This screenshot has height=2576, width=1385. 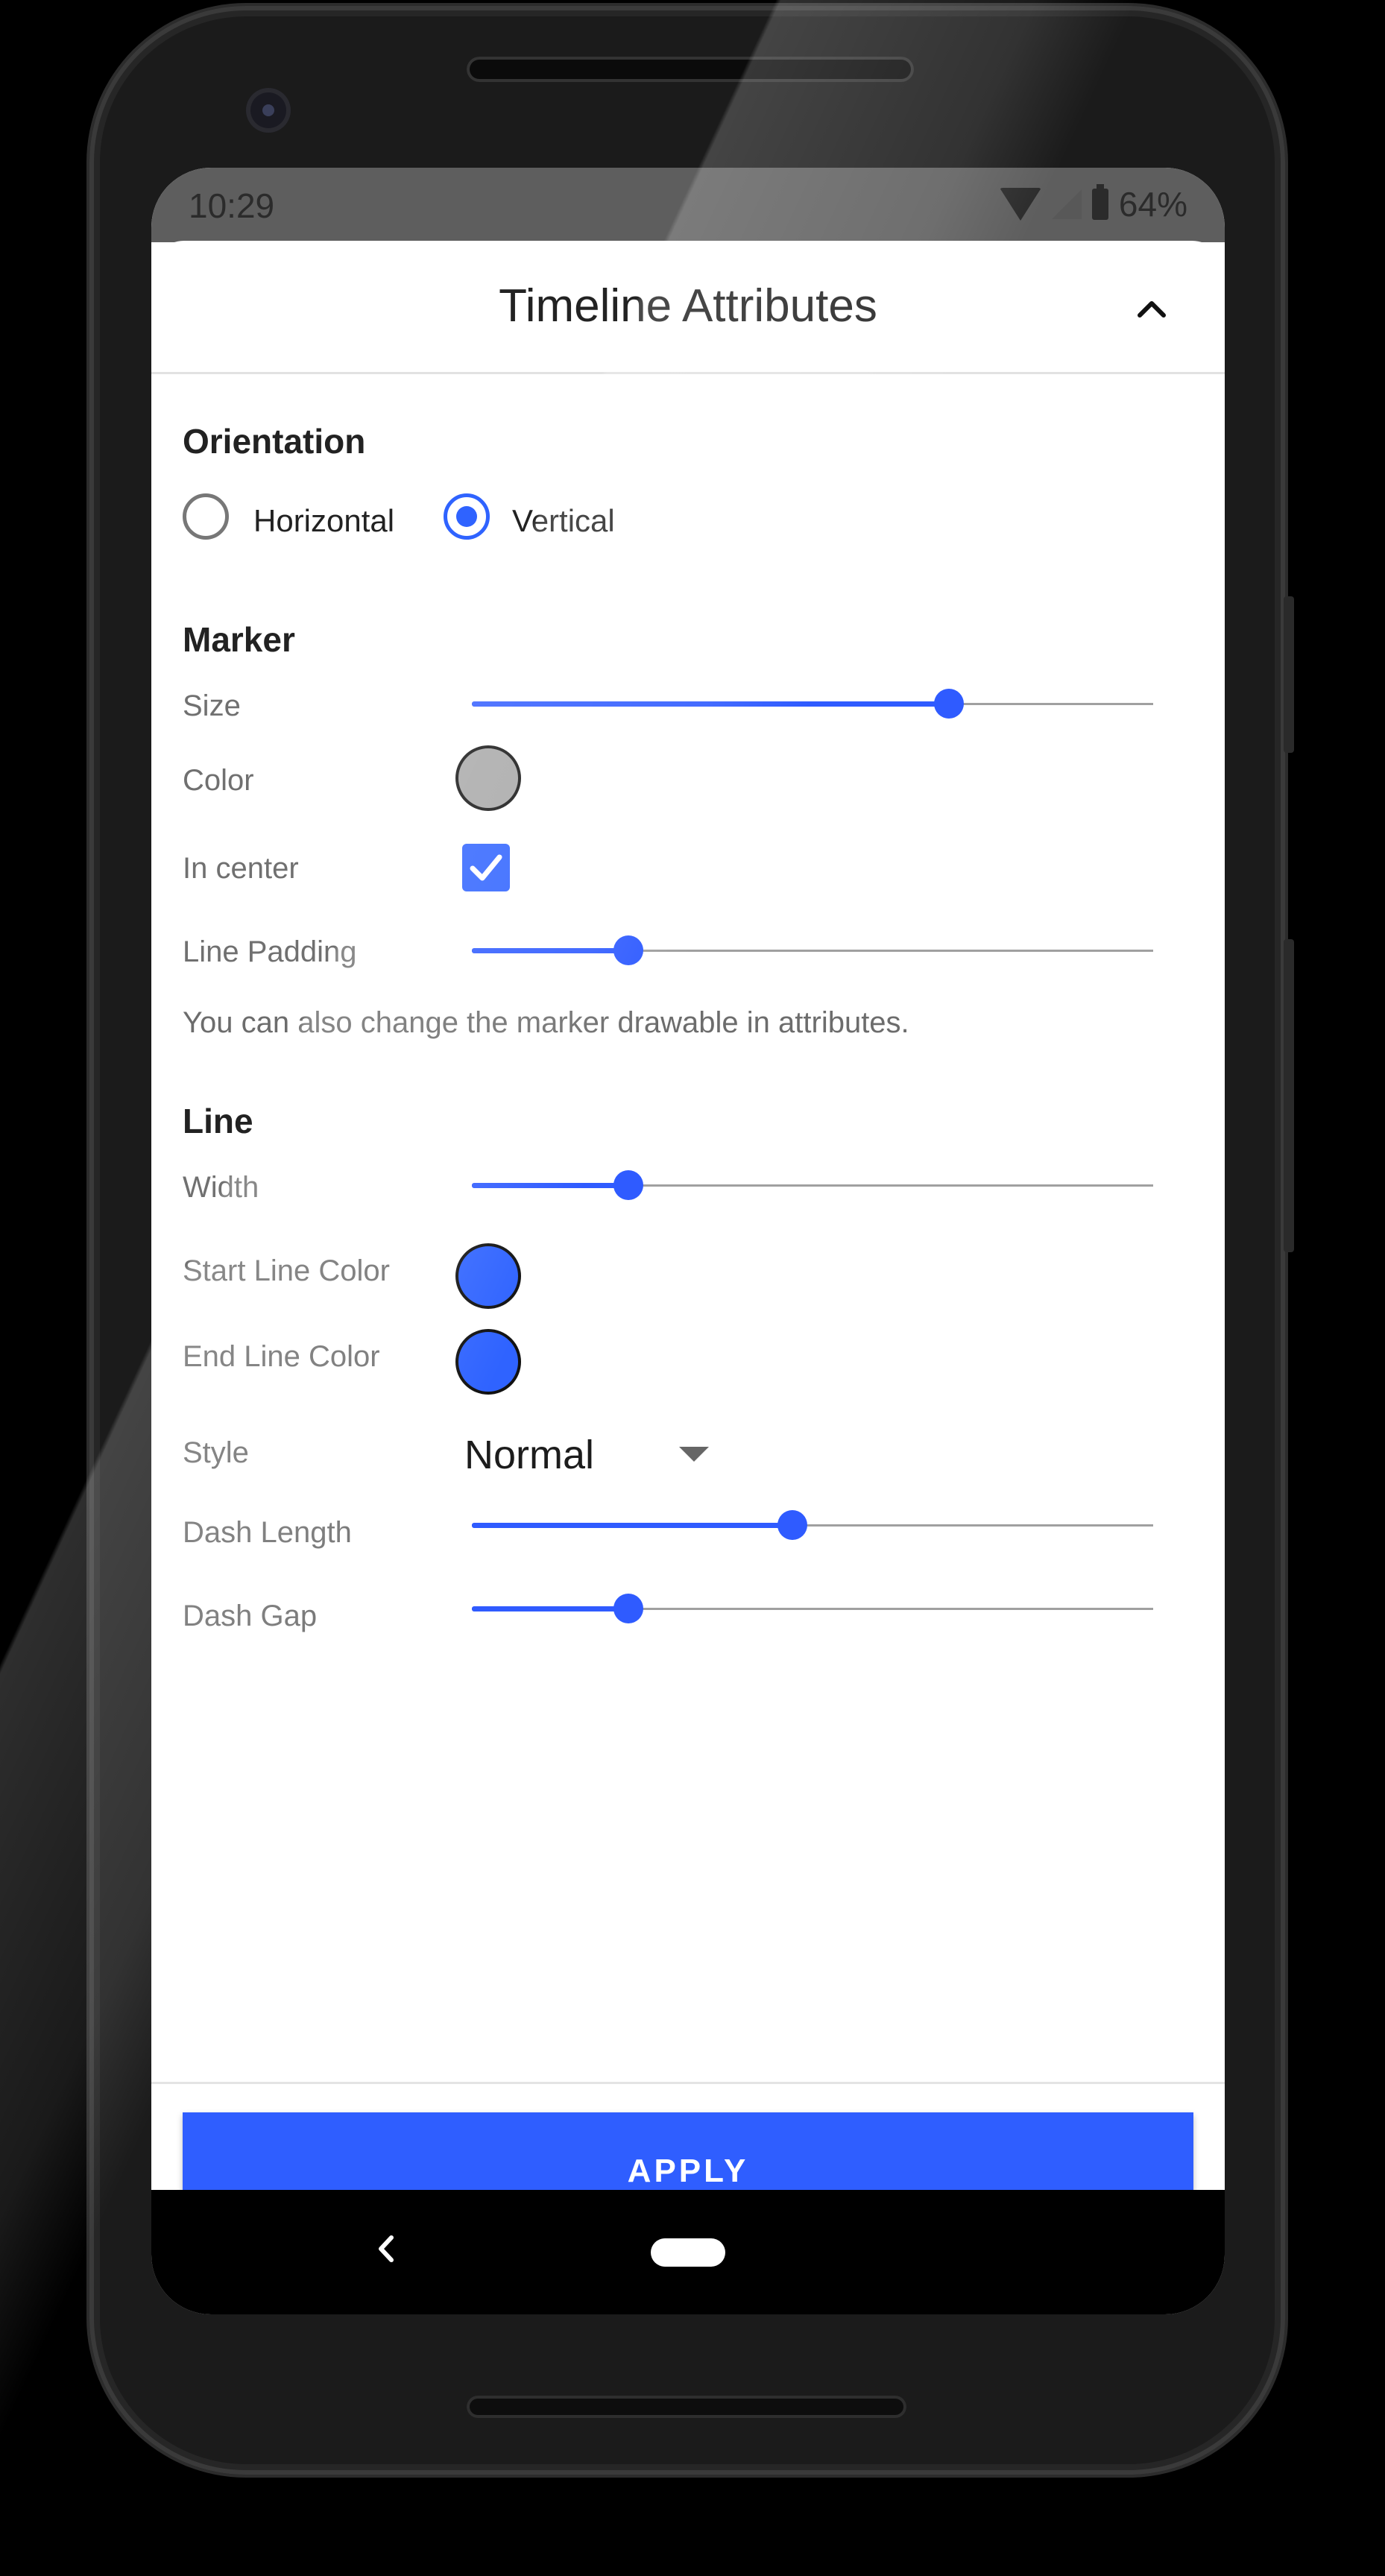 I want to click on marker-size-slider, so click(x=812, y=704).